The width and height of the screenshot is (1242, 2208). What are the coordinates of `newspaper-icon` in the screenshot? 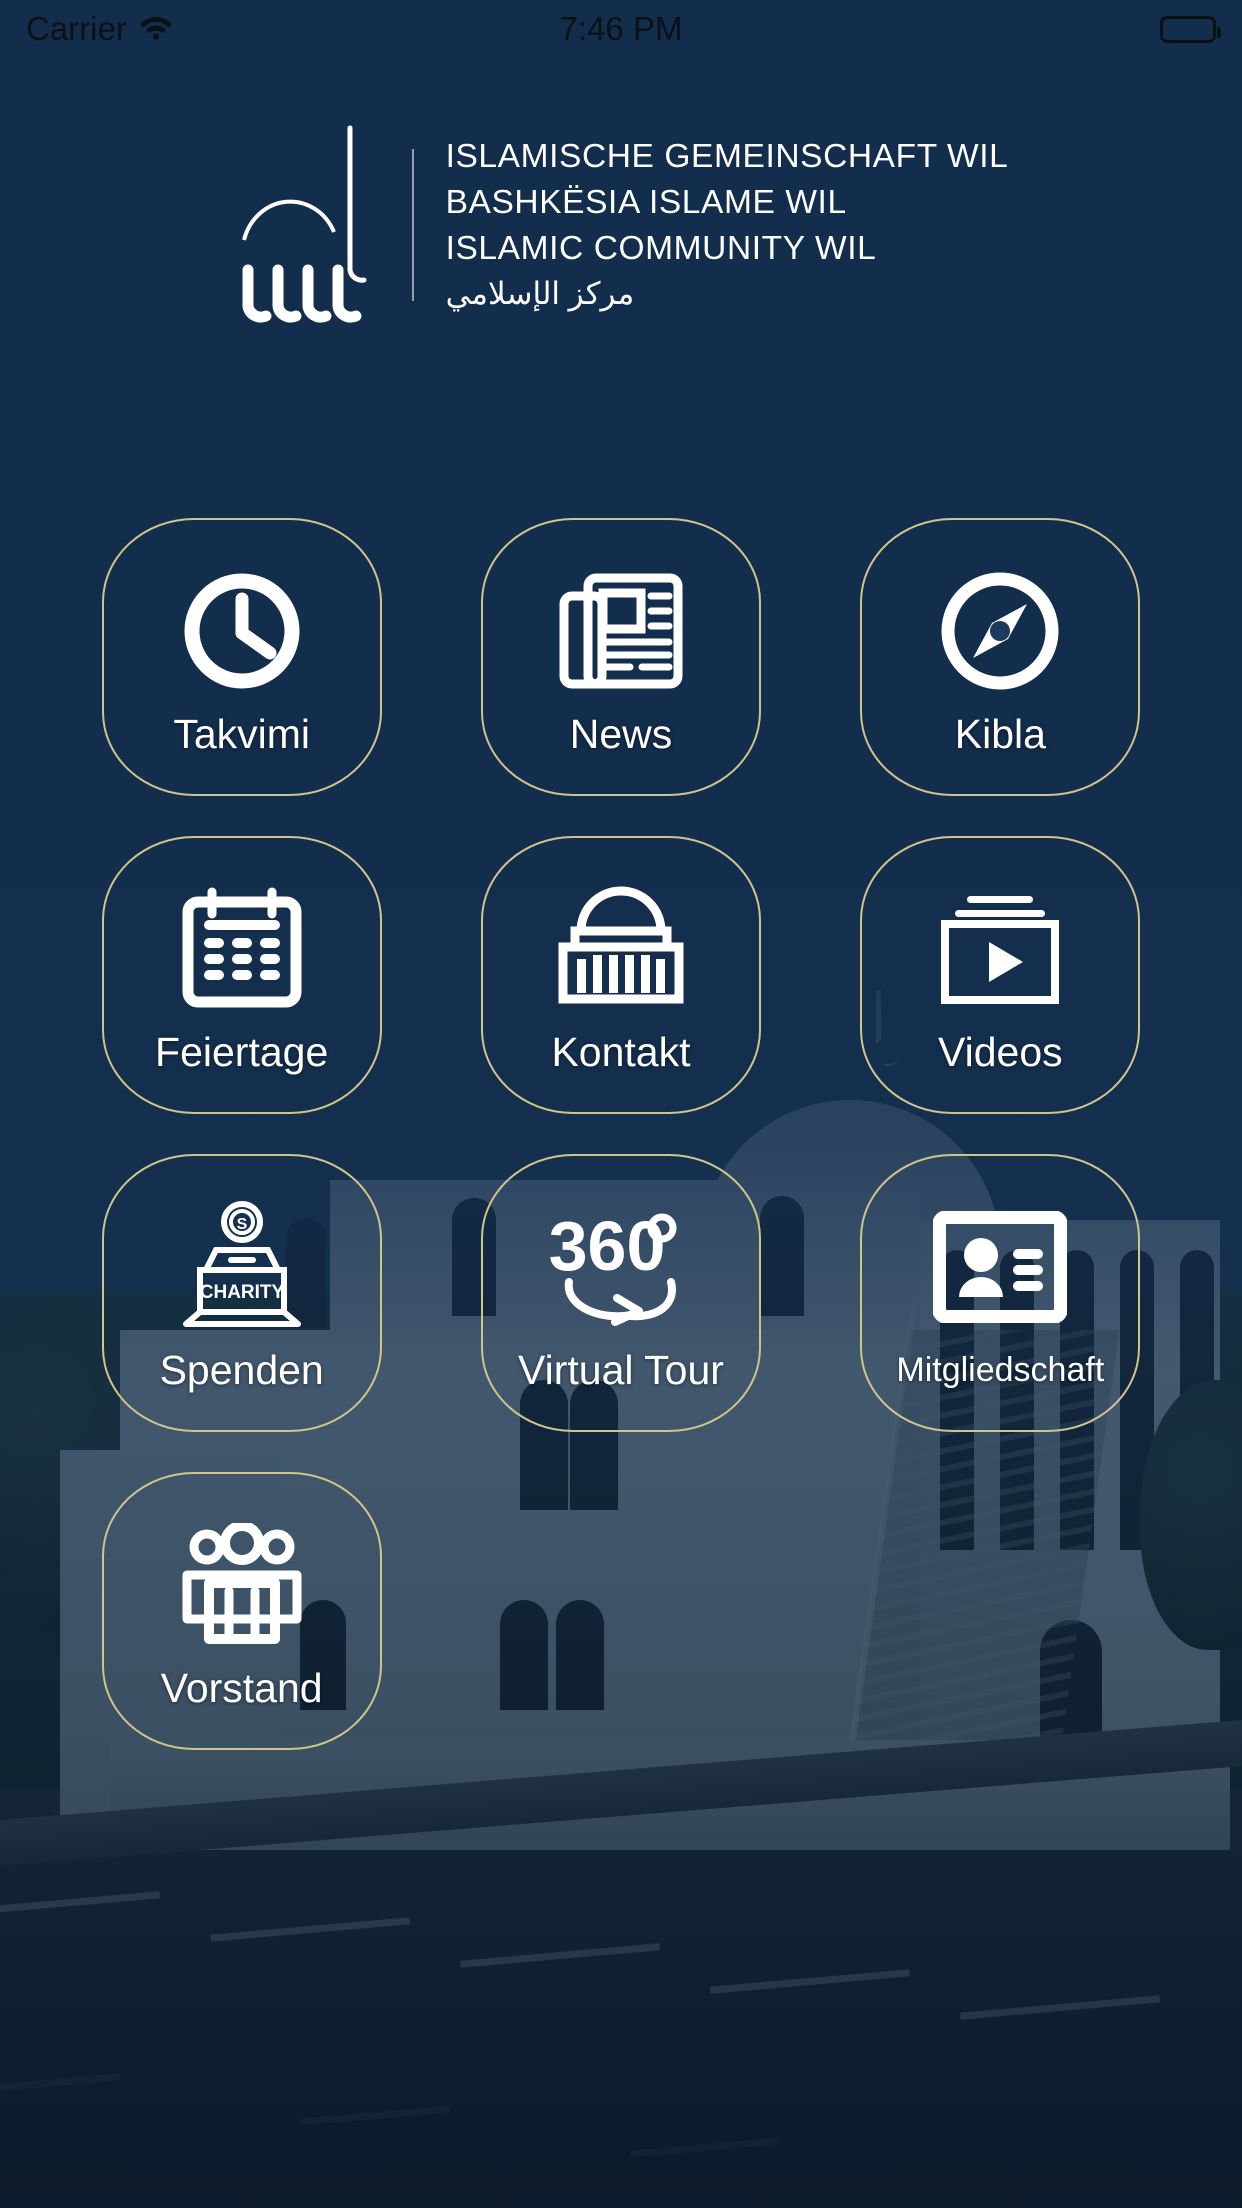 It's located at (621, 631).